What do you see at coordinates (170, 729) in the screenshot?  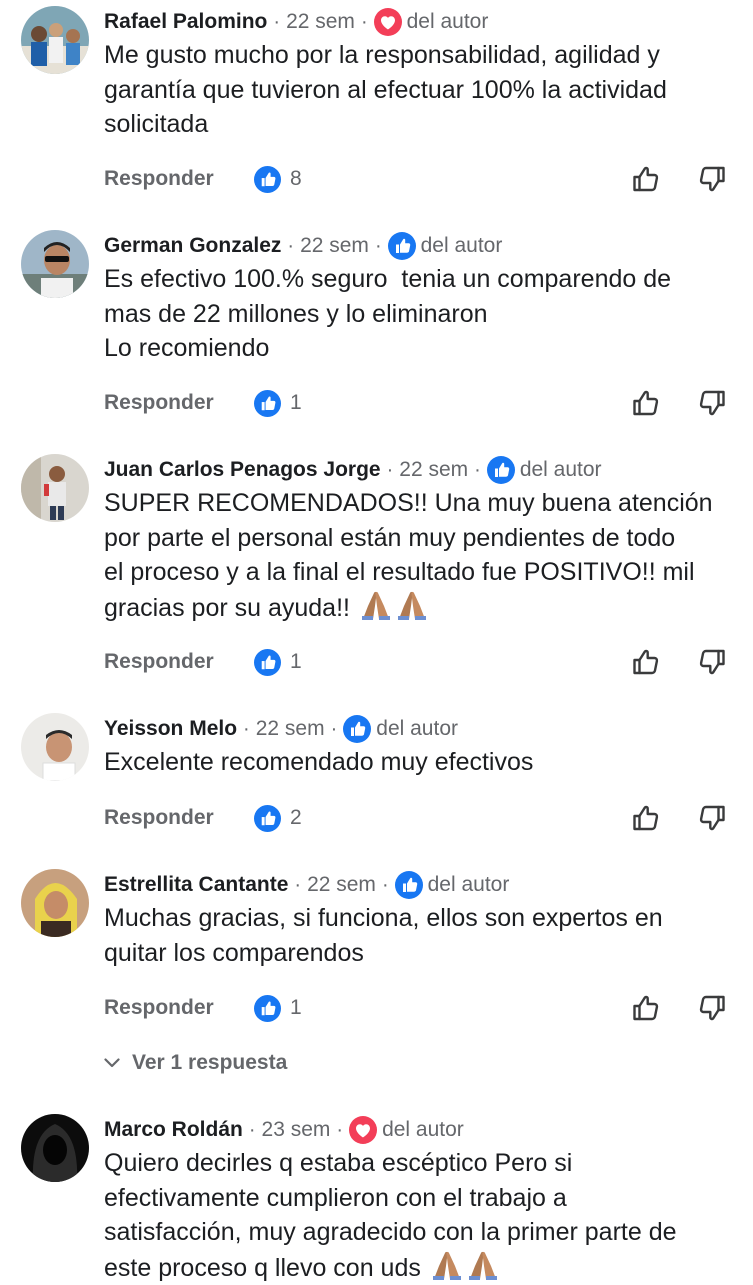 I see `author-name: Yeisson Melo` at bounding box center [170, 729].